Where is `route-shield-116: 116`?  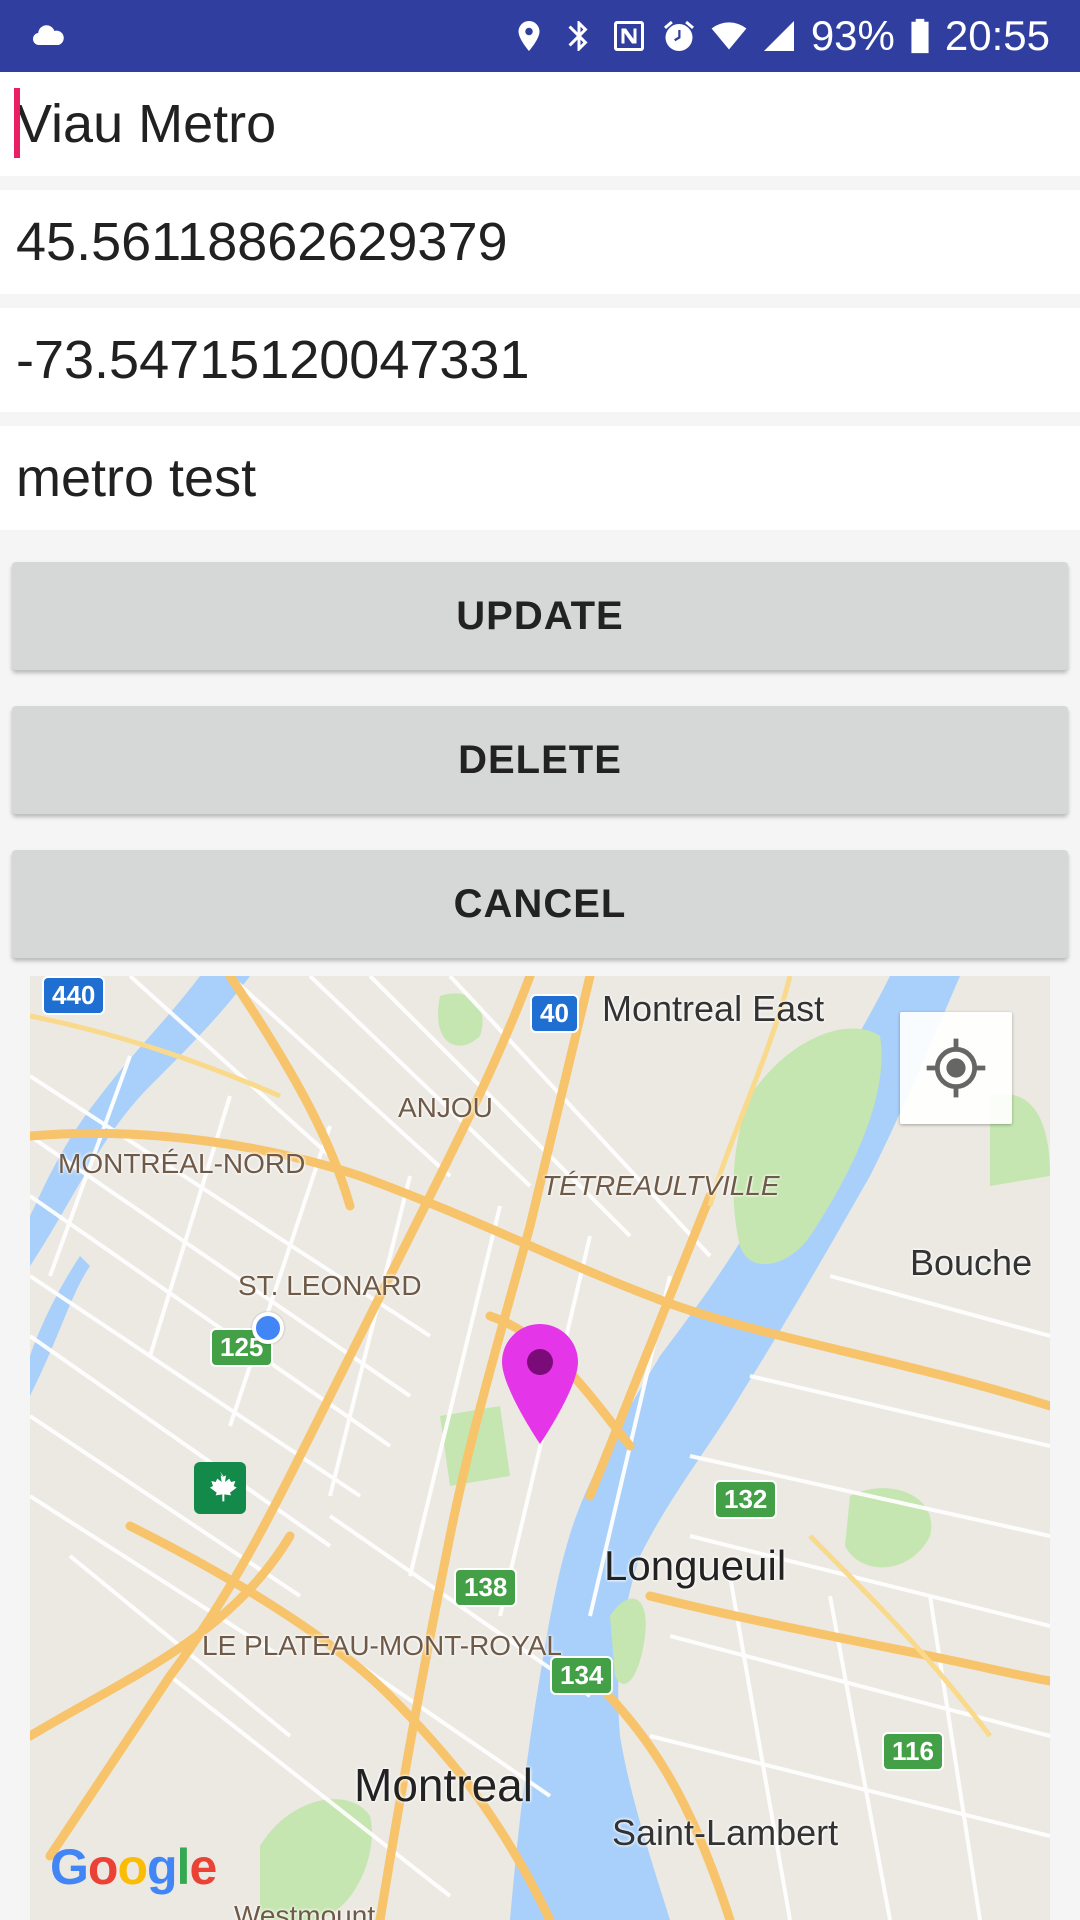
route-shield-116: 116 is located at coordinates (913, 1751).